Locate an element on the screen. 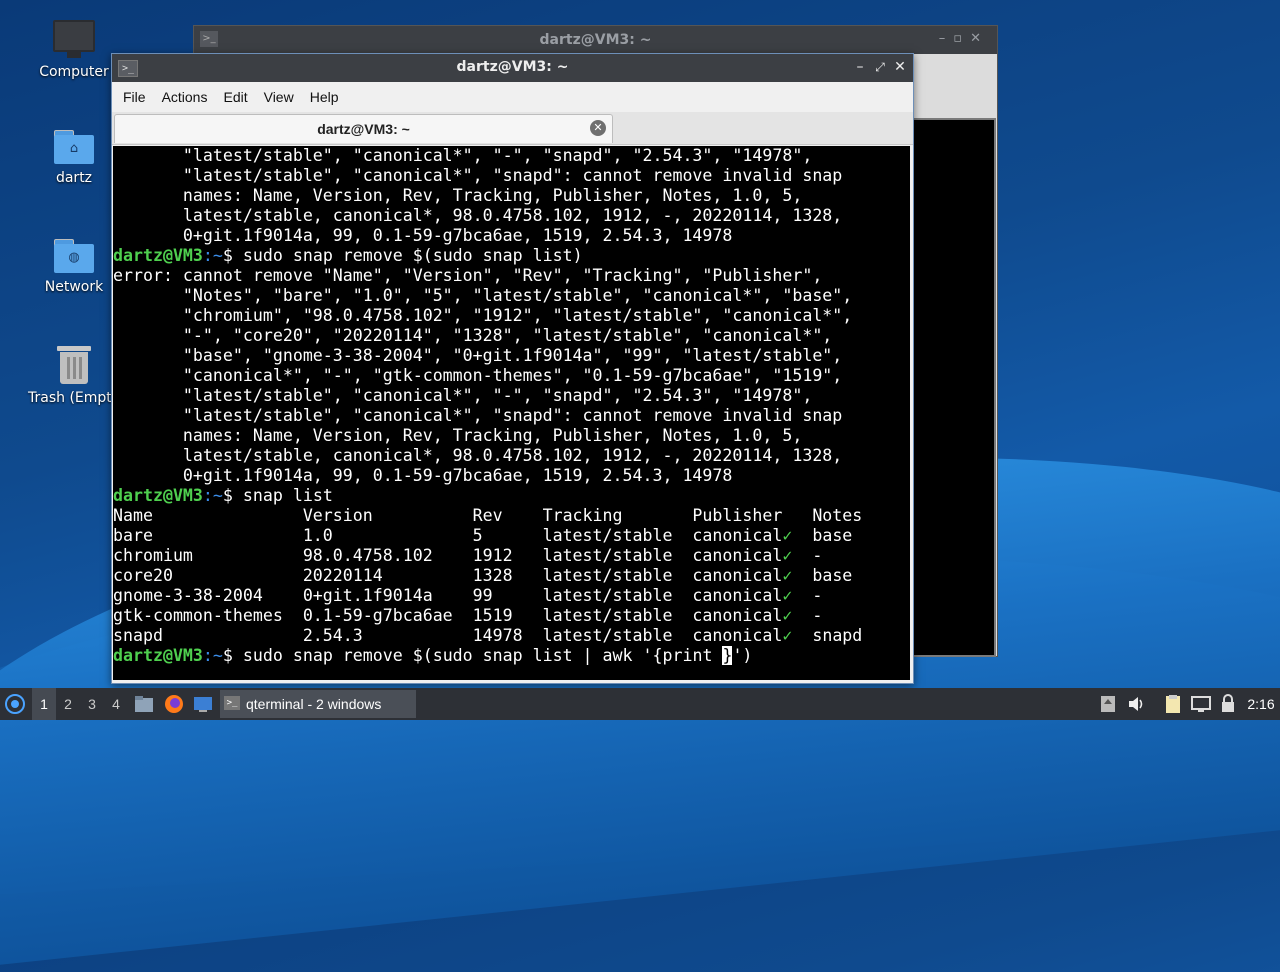  desktop-icon-label: Computer is located at coordinates (74, 72).